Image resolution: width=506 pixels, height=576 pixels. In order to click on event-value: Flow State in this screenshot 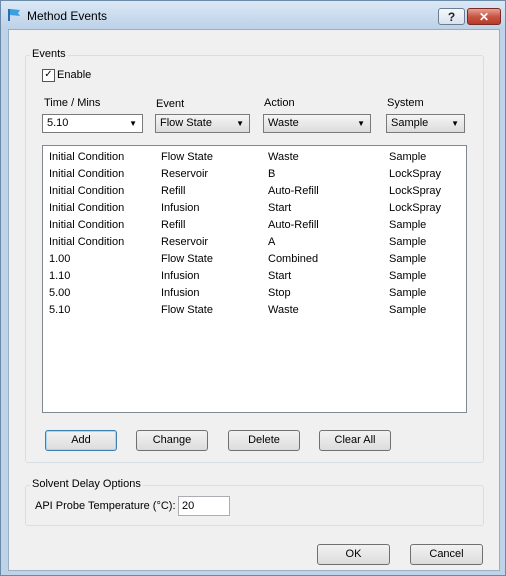, I will do `click(186, 123)`.